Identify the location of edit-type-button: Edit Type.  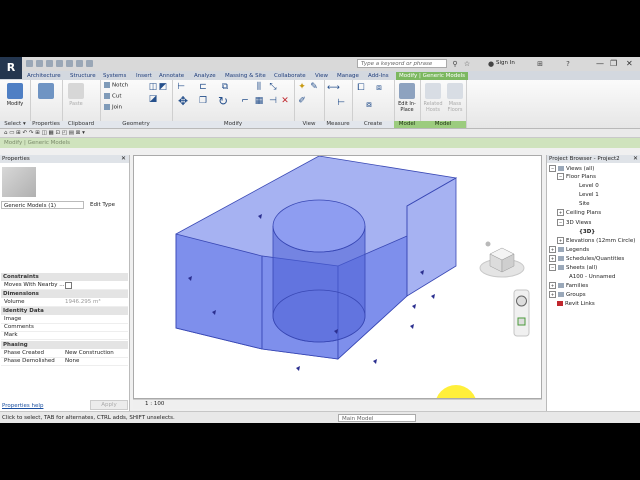
(102, 205).